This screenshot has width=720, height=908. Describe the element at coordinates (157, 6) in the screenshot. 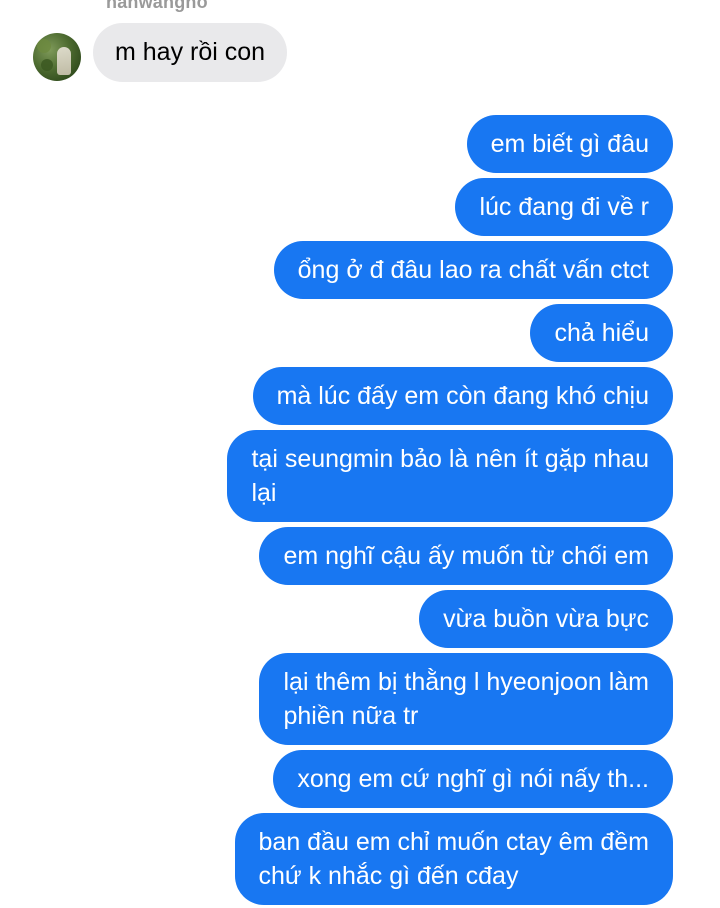

I see `sender-name: hanwangho` at that location.